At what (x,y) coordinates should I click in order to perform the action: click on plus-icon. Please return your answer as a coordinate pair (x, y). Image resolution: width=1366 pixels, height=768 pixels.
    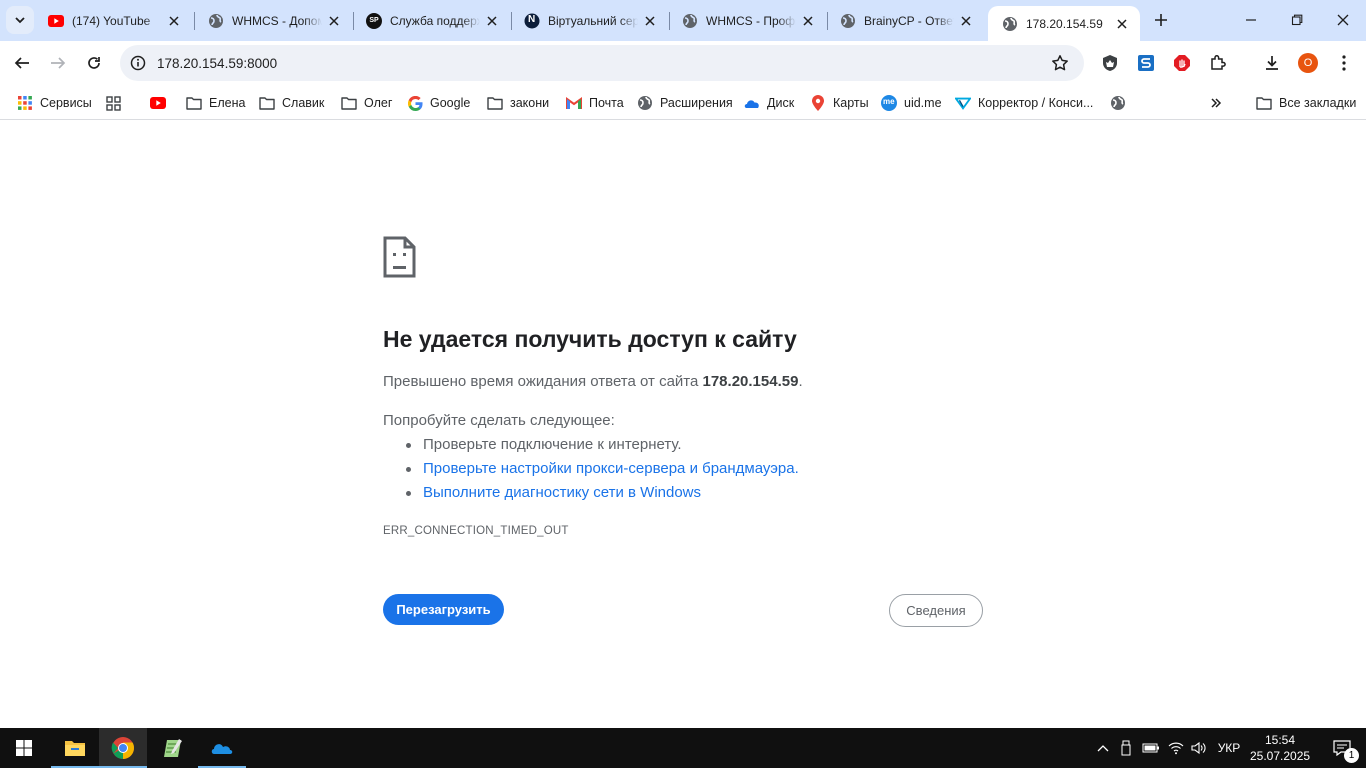
    Looking at the image, I should click on (1161, 20).